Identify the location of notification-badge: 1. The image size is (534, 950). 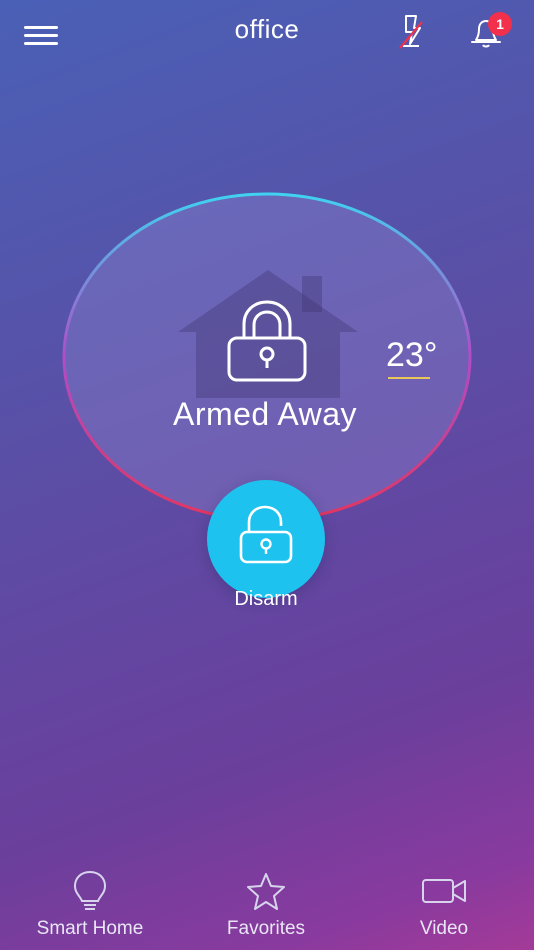
(500, 24).